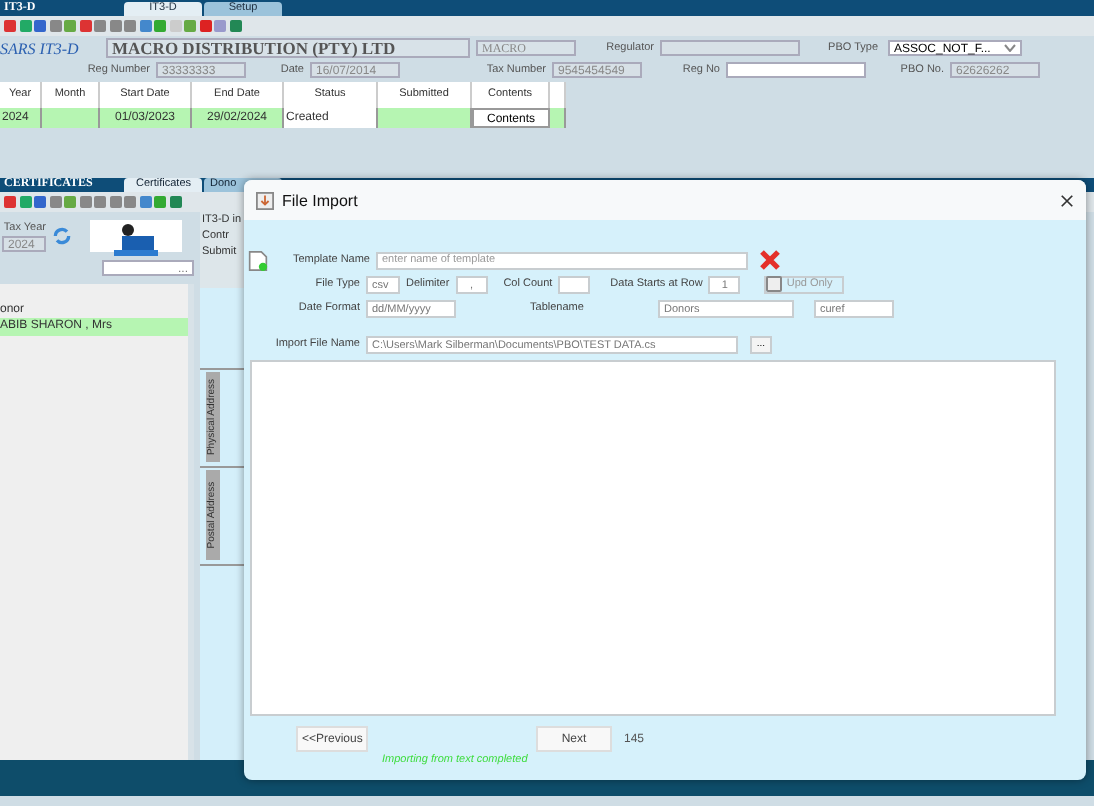  What do you see at coordinates (1010, 48) in the screenshot?
I see `caret-icon` at bounding box center [1010, 48].